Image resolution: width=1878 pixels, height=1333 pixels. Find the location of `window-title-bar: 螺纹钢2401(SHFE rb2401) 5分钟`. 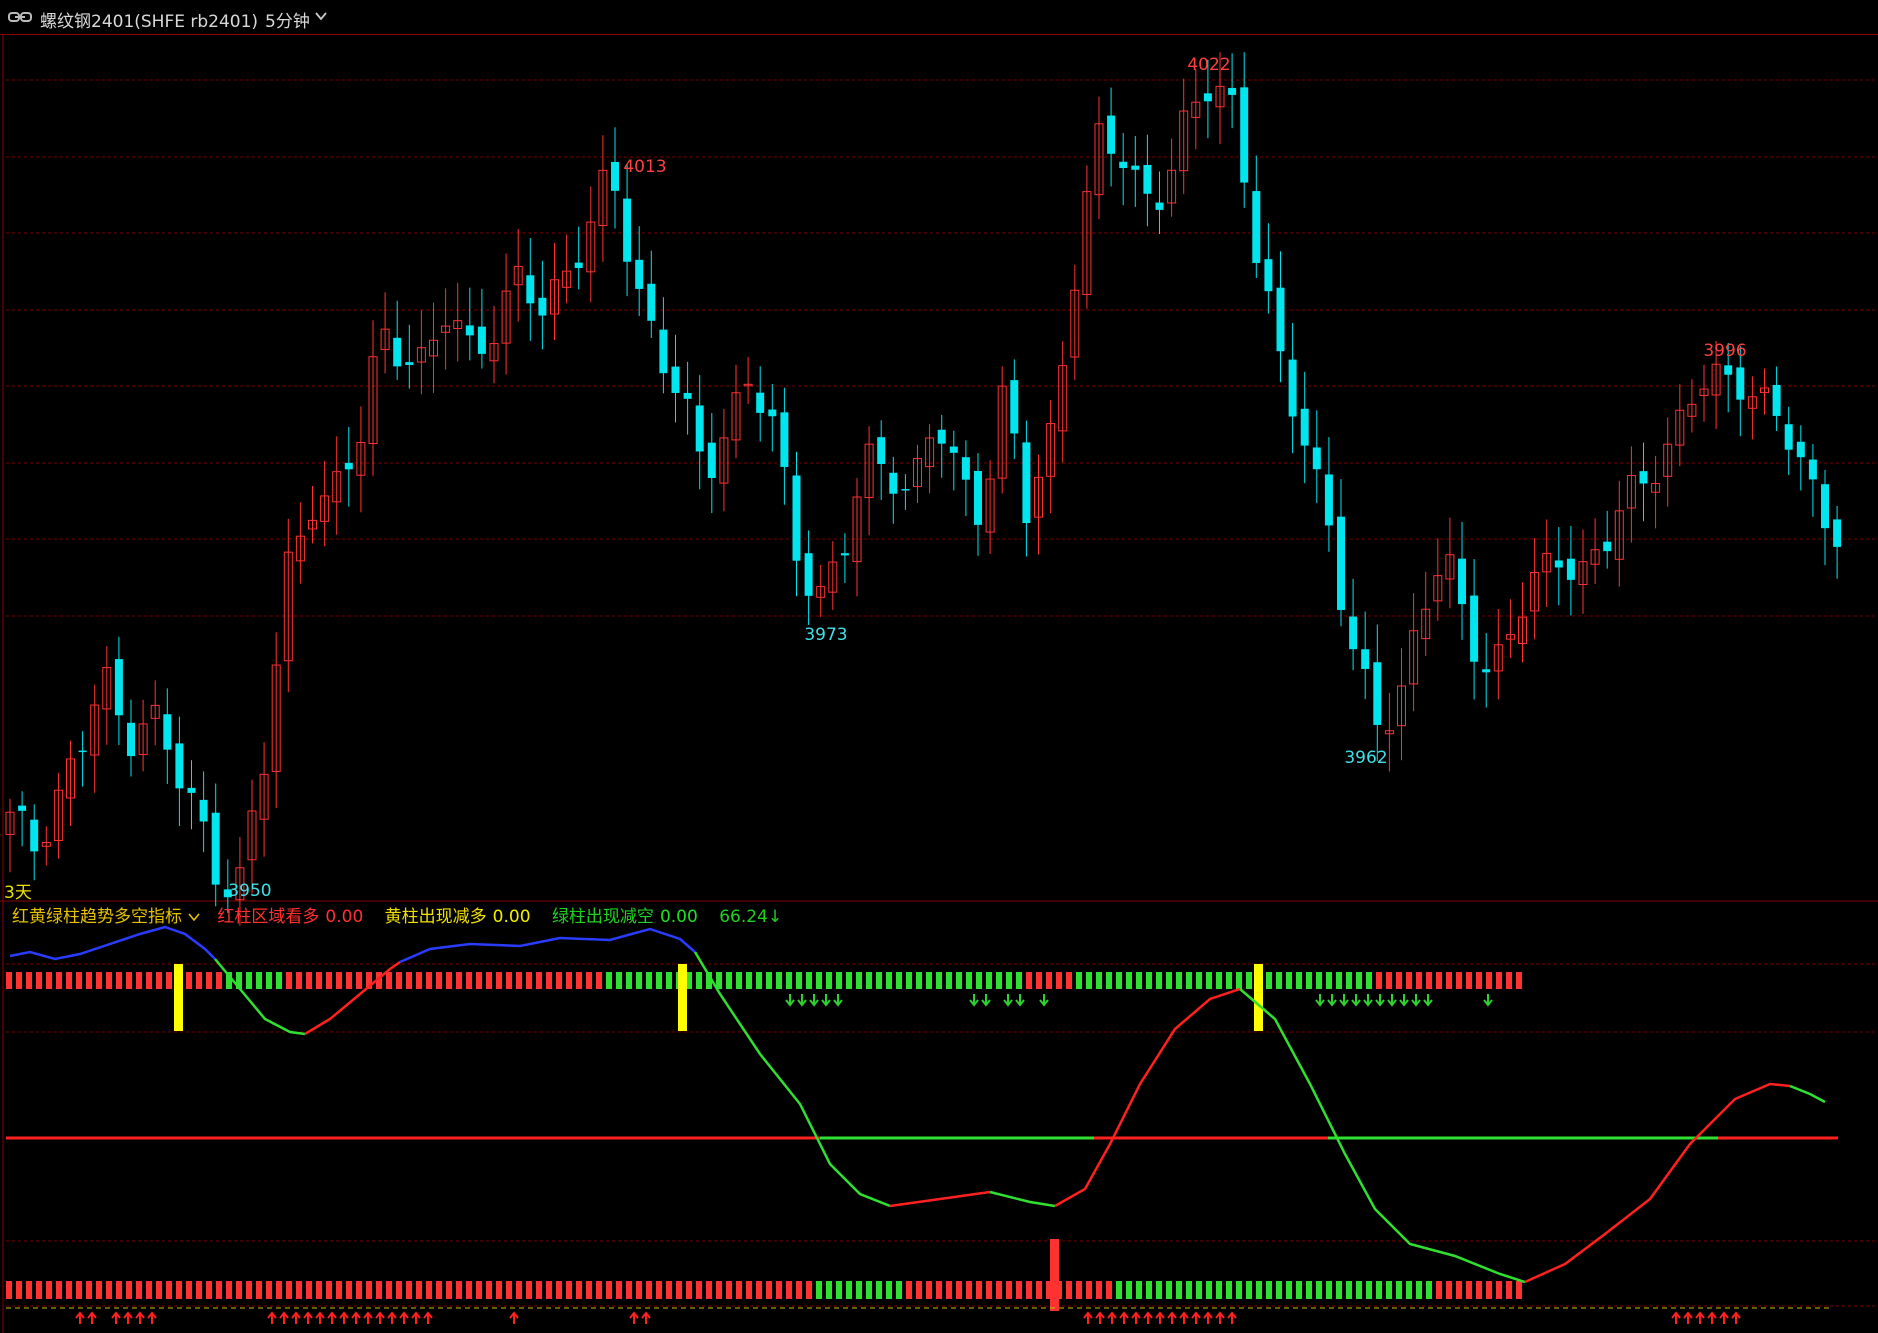

window-title-bar: 螺纹钢2401(SHFE rb2401) 5分钟 is located at coordinates (939, 17).